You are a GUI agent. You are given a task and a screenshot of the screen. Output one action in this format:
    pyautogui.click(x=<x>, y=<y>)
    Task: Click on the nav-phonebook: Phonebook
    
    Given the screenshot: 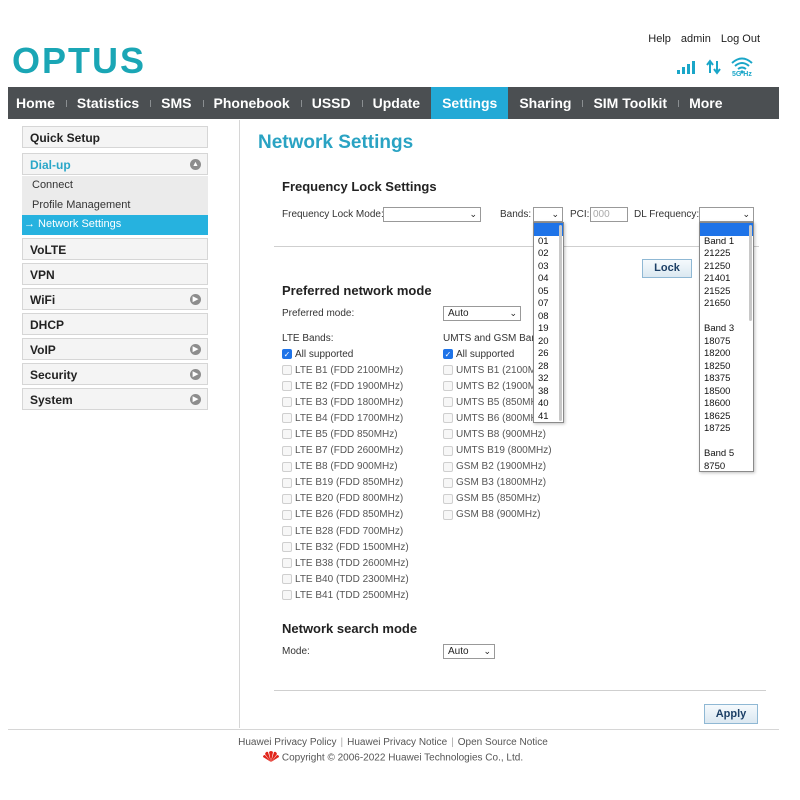 What is the action you would take?
    pyautogui.click(x=251, y=103)
    